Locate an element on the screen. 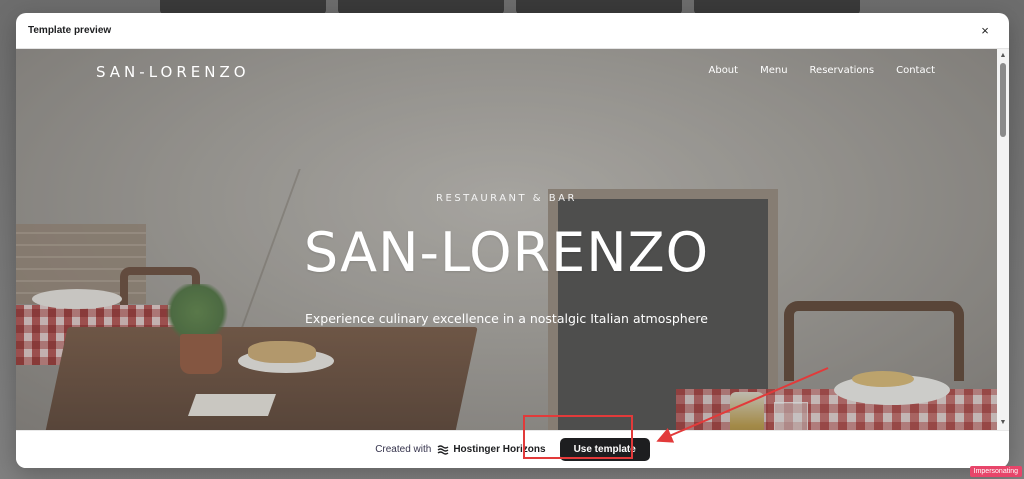 The width and height of the screenshot is (1024, 479). site-nav: About Menu Reservations Contact is located at coordinates (822, 70).